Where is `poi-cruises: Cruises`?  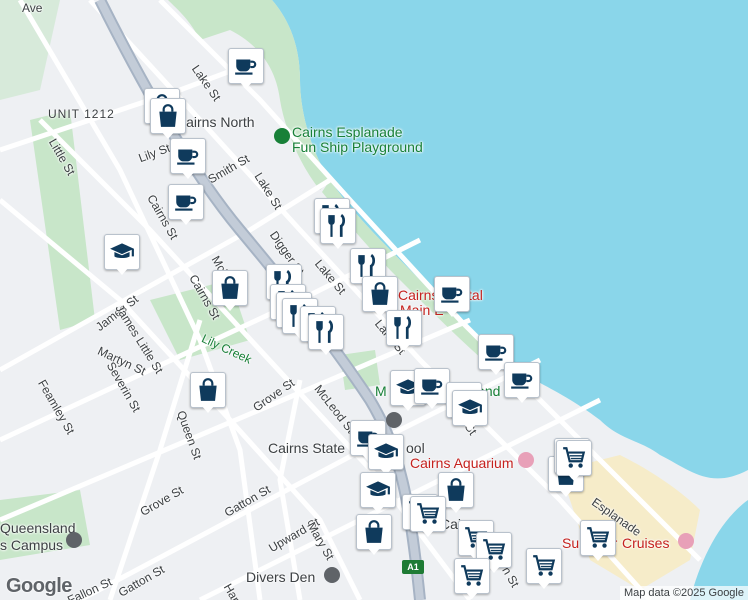
poi-cruises: Cruises is located at coordinates (645, 543).